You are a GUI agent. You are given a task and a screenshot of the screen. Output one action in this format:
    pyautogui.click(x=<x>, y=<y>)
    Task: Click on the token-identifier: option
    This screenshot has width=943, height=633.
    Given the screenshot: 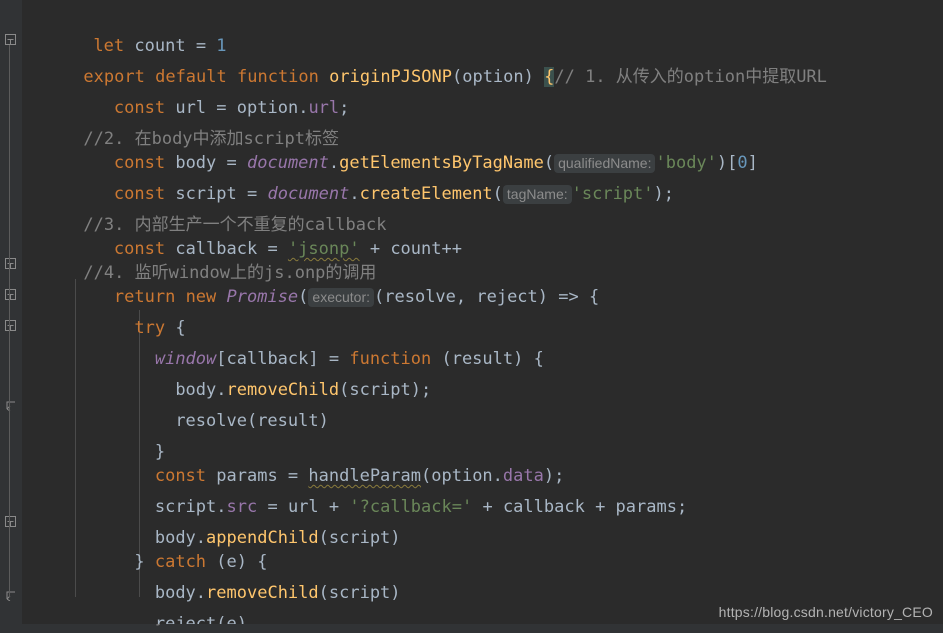 What is the action you would take?
    pyautogui.click(x=493, y=77)
    